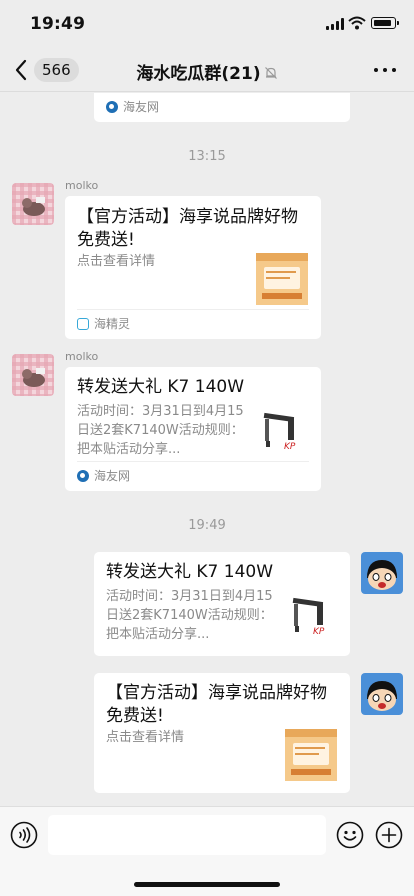 The width and height of the screenshot is (414, 896). I want to click on mute-bell-icon, so click(270, 73).